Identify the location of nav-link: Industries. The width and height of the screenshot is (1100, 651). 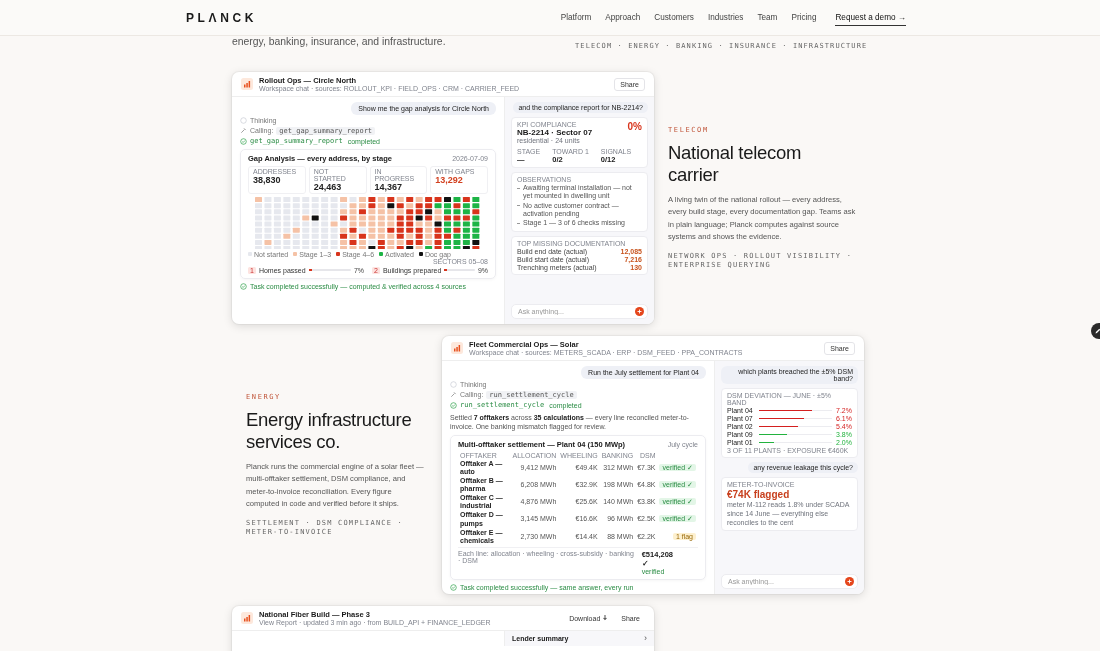
(725, 17).